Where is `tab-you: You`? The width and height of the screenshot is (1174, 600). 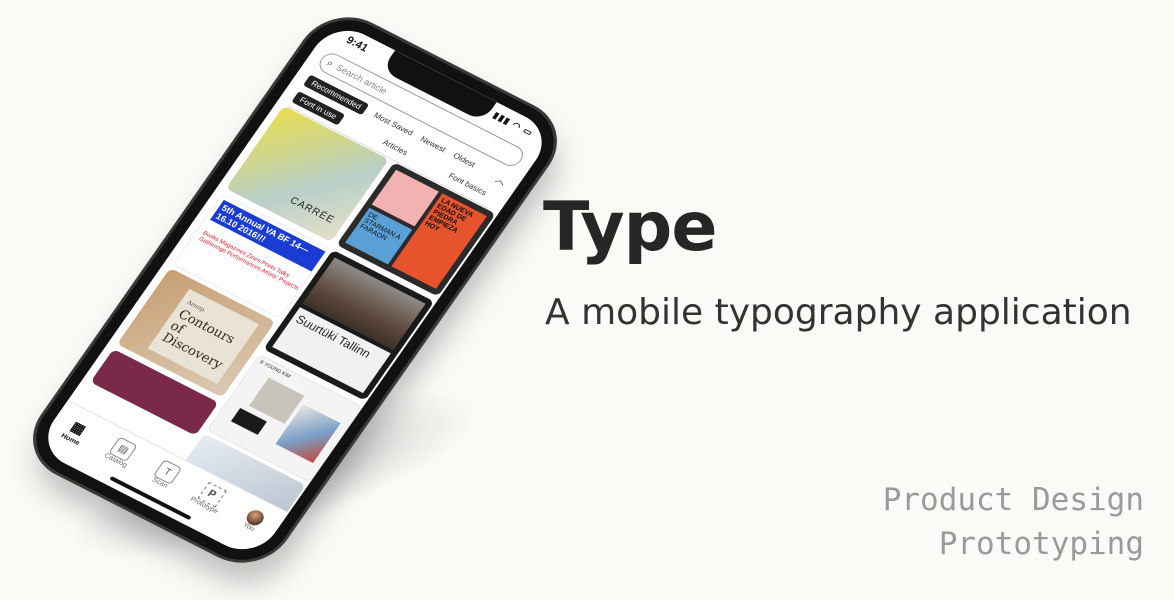 tab-you: You is located at coordinates (254, 519).